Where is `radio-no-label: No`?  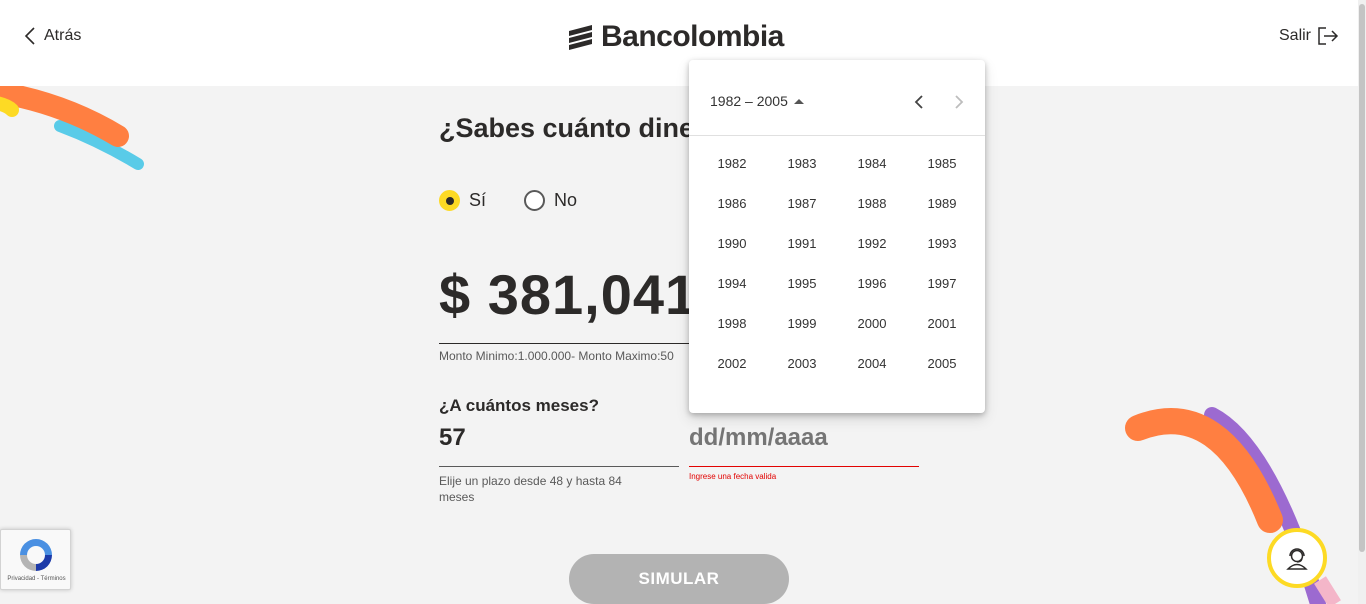
radio-no-label: No is located at coordinates (566, 200).